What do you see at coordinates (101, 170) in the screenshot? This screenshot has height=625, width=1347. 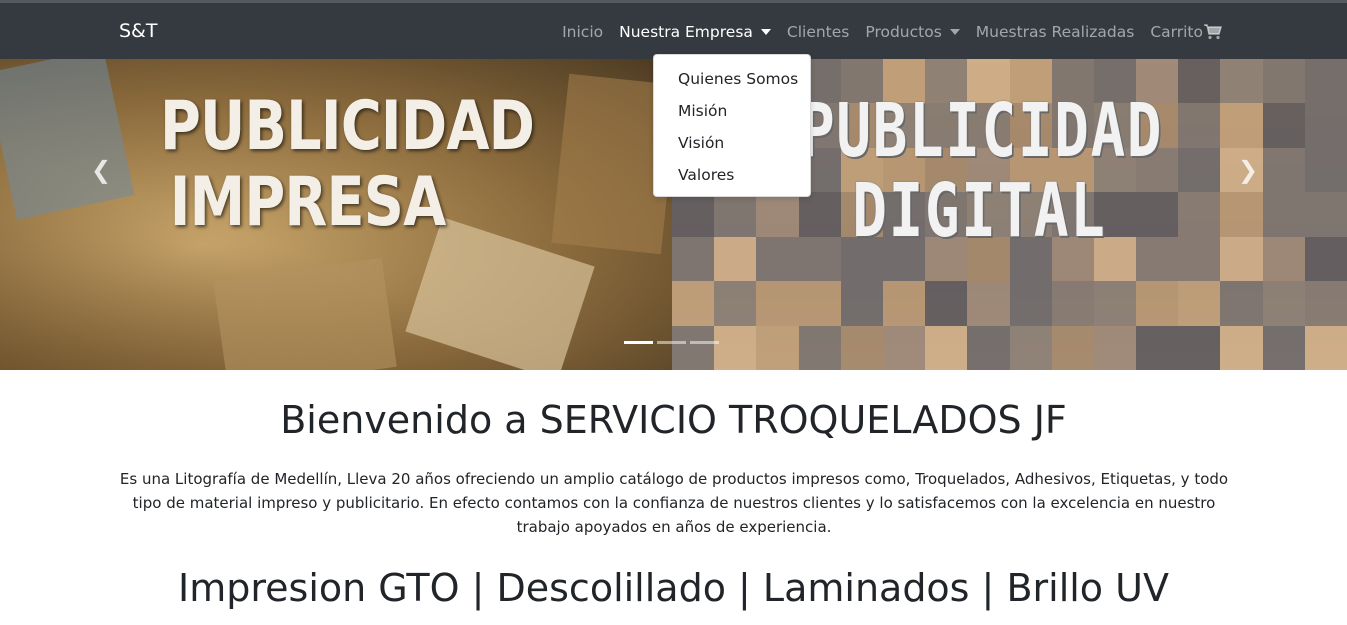 I see `chevron-left-icon: ❮` at bounding box center [101, 170].